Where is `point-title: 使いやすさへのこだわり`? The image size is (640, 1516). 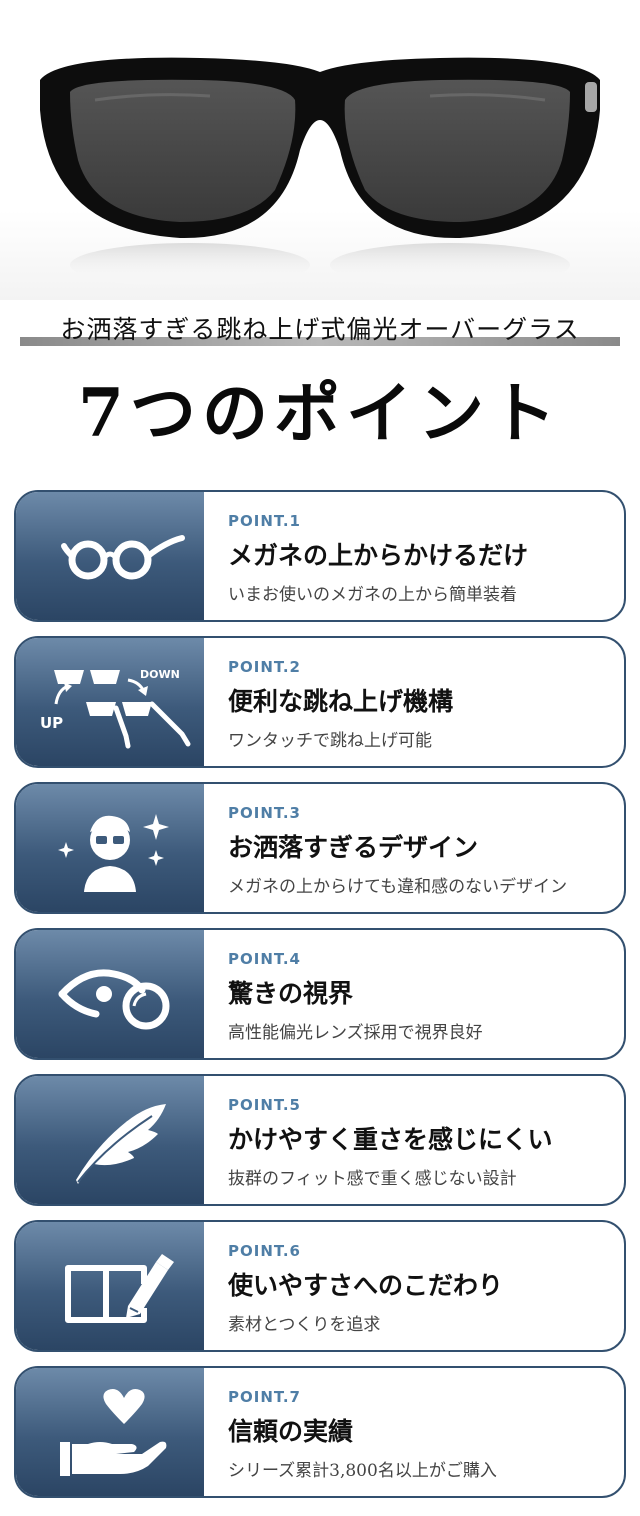 point-title: 使いやすさへのこだわり is located at coordinates (366, 1285).